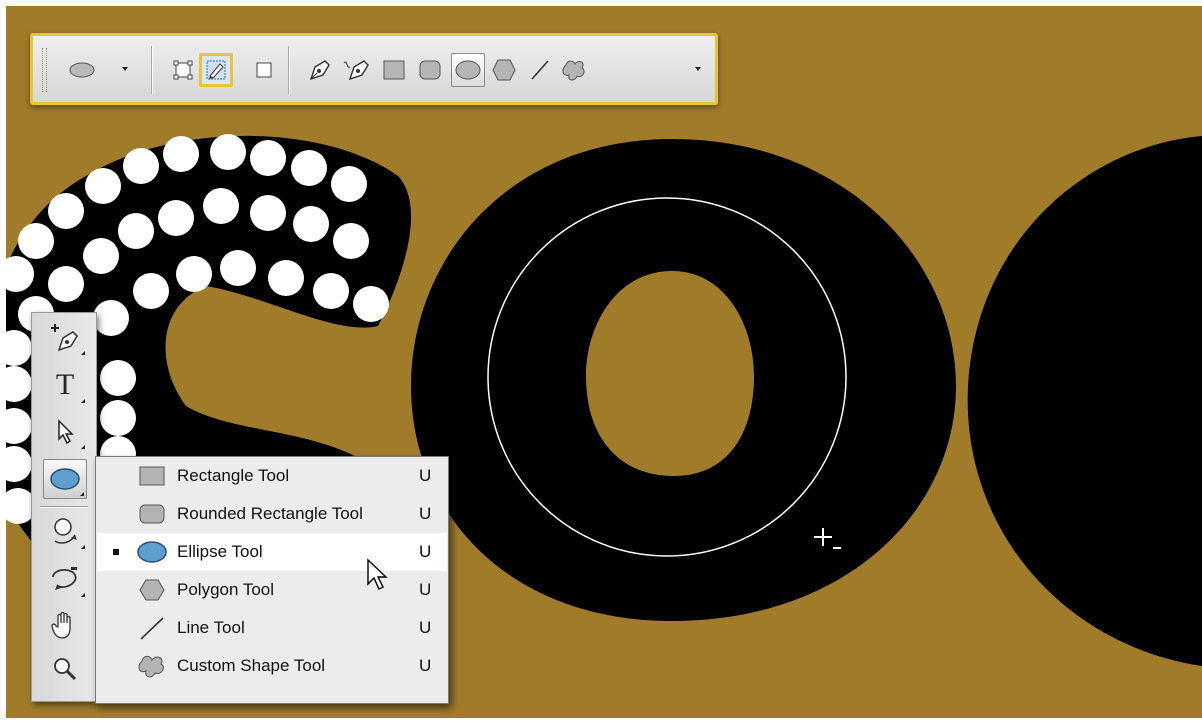  What do you see at coordinates (61, 625) in the screenshot?
I see `hand-tool-icon` at bounding box center [61, 625].